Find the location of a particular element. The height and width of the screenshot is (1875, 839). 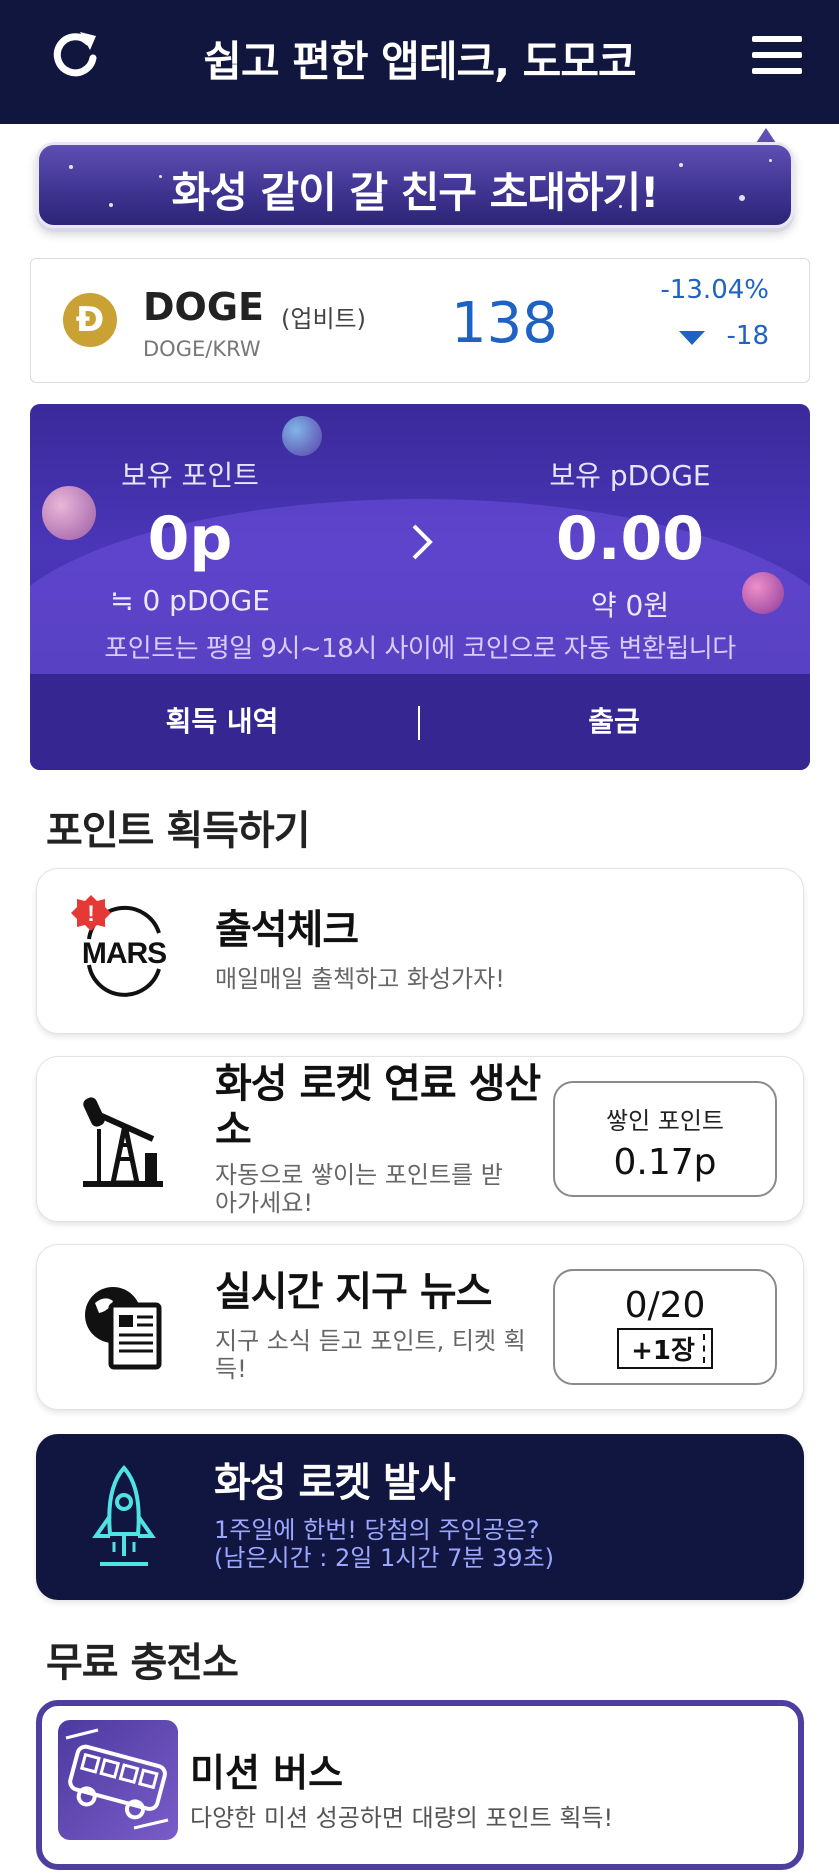

attendance-title: 출석체크 is located at coordinates (287, 930).